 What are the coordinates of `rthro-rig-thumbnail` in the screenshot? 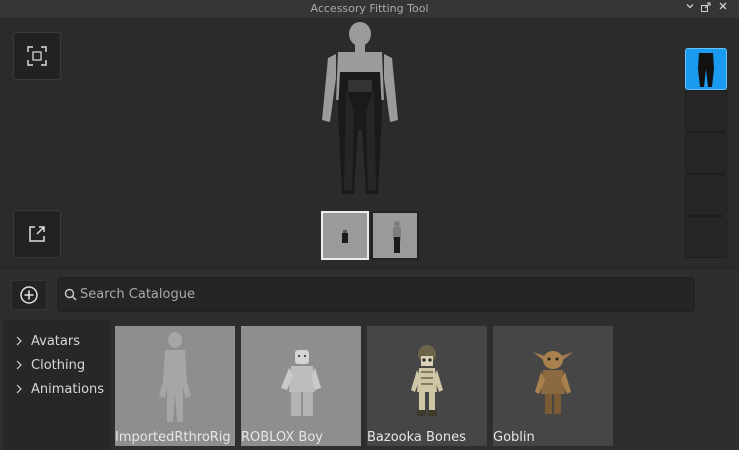 It's located at (175, 377).